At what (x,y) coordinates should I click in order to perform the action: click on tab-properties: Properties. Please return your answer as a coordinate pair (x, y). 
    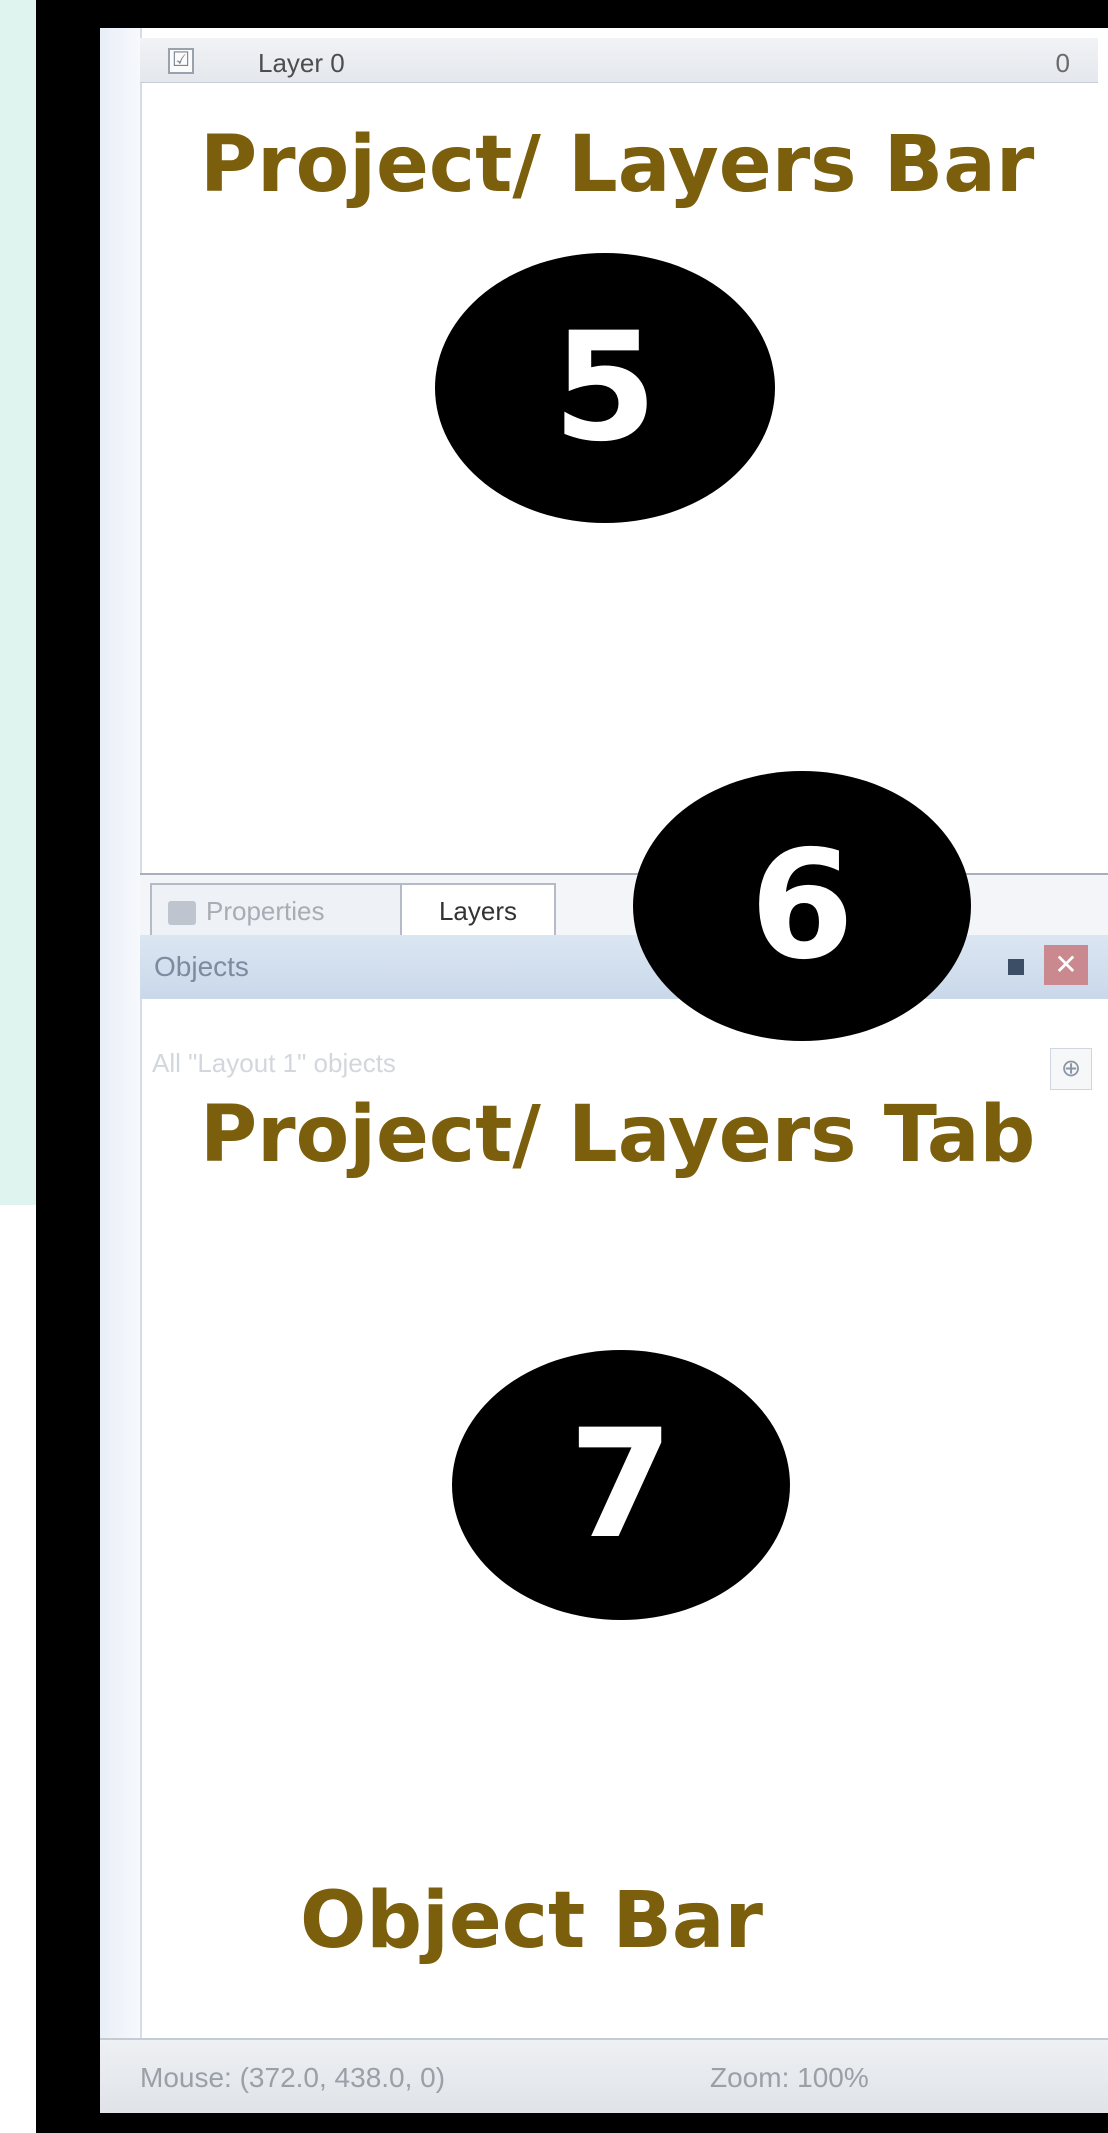
    Looking at the image, I should click on (277, 910).